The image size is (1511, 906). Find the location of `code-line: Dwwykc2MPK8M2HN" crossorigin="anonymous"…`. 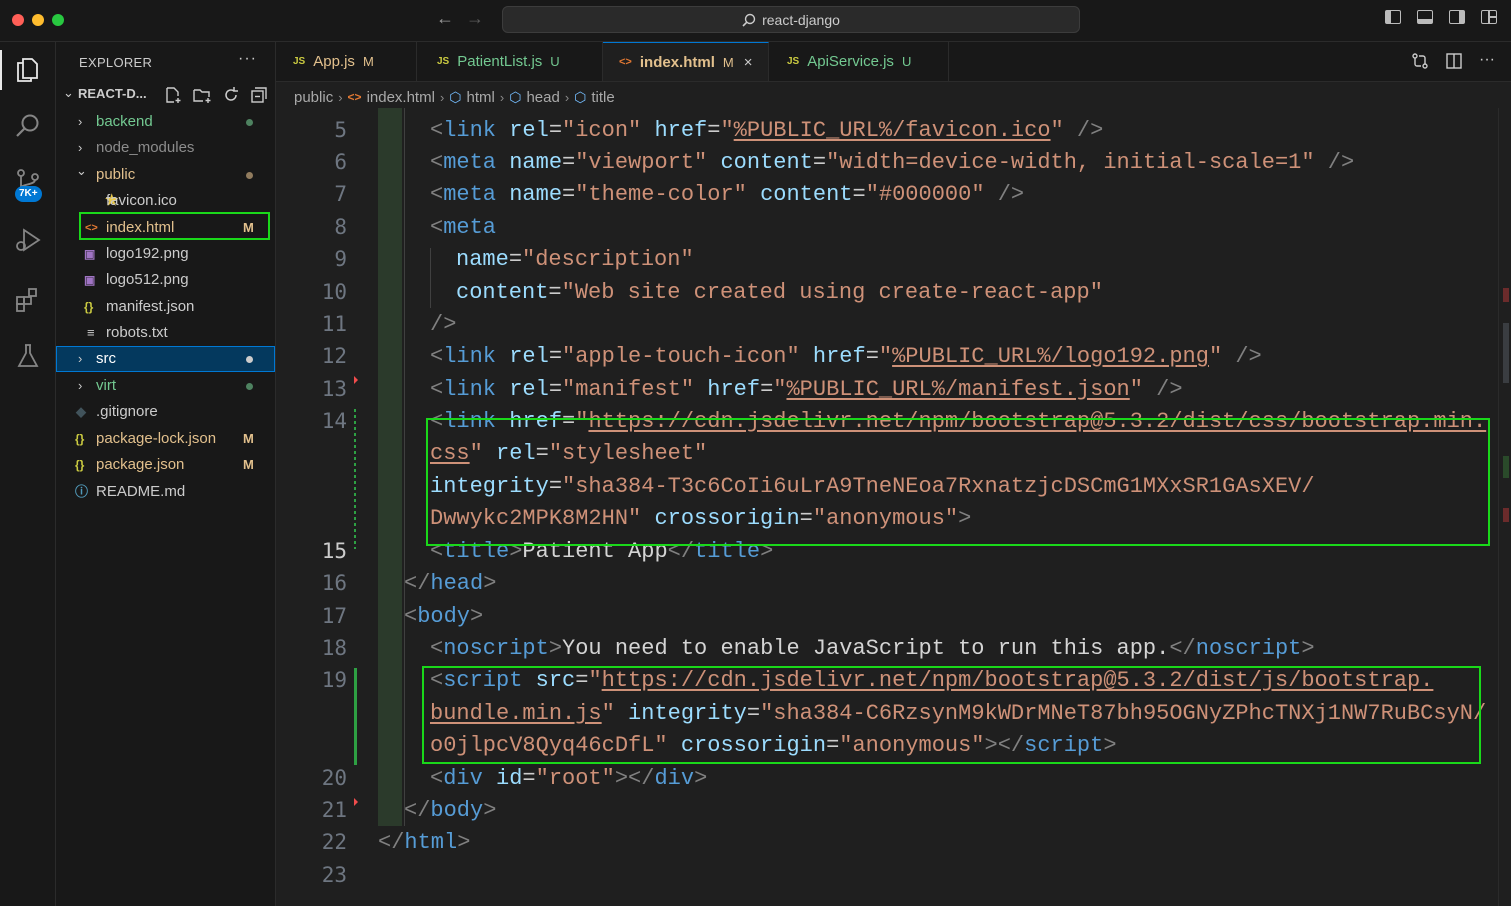

code-line: Dwwykc2MPK8M2HN" crossorigin="anonymous"… is located at coordinates (700, 518).